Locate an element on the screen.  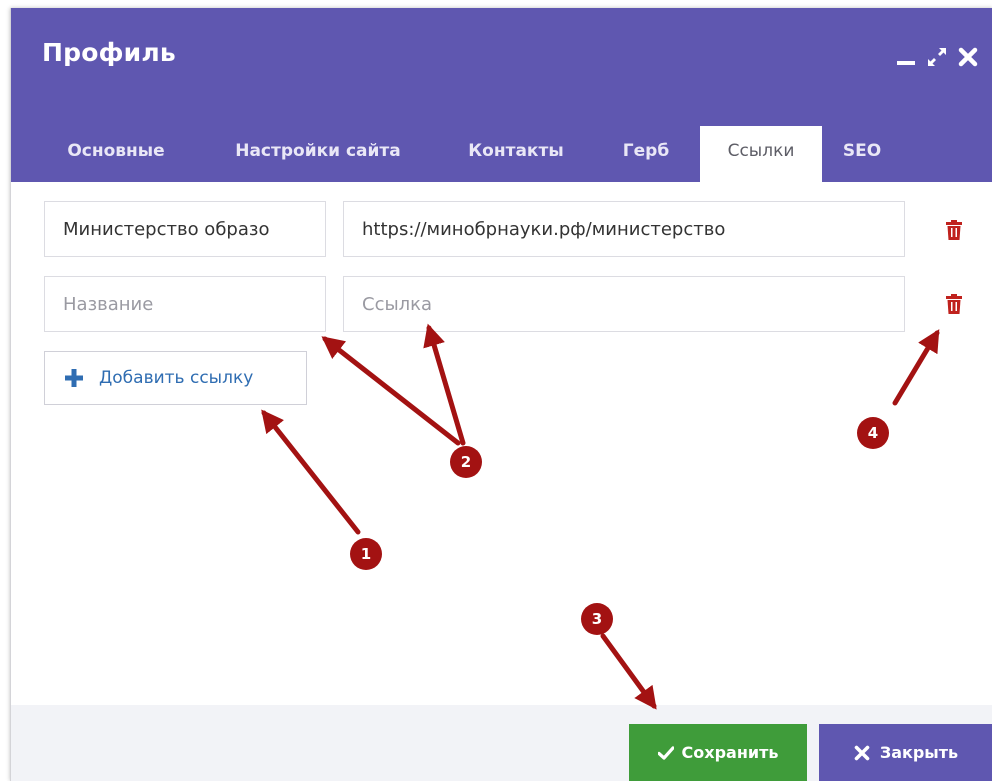
save-button: Сохранить is located at coordinates (718, 752).